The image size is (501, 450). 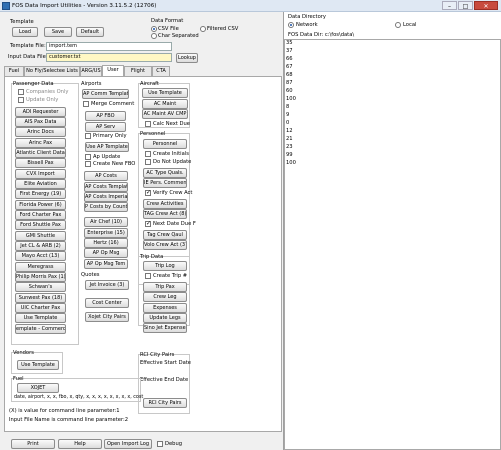 What do you see at coordinates (88, 136) in the screenshot?
I see `primary-only-checkbox` at bounding box center [88, 136].